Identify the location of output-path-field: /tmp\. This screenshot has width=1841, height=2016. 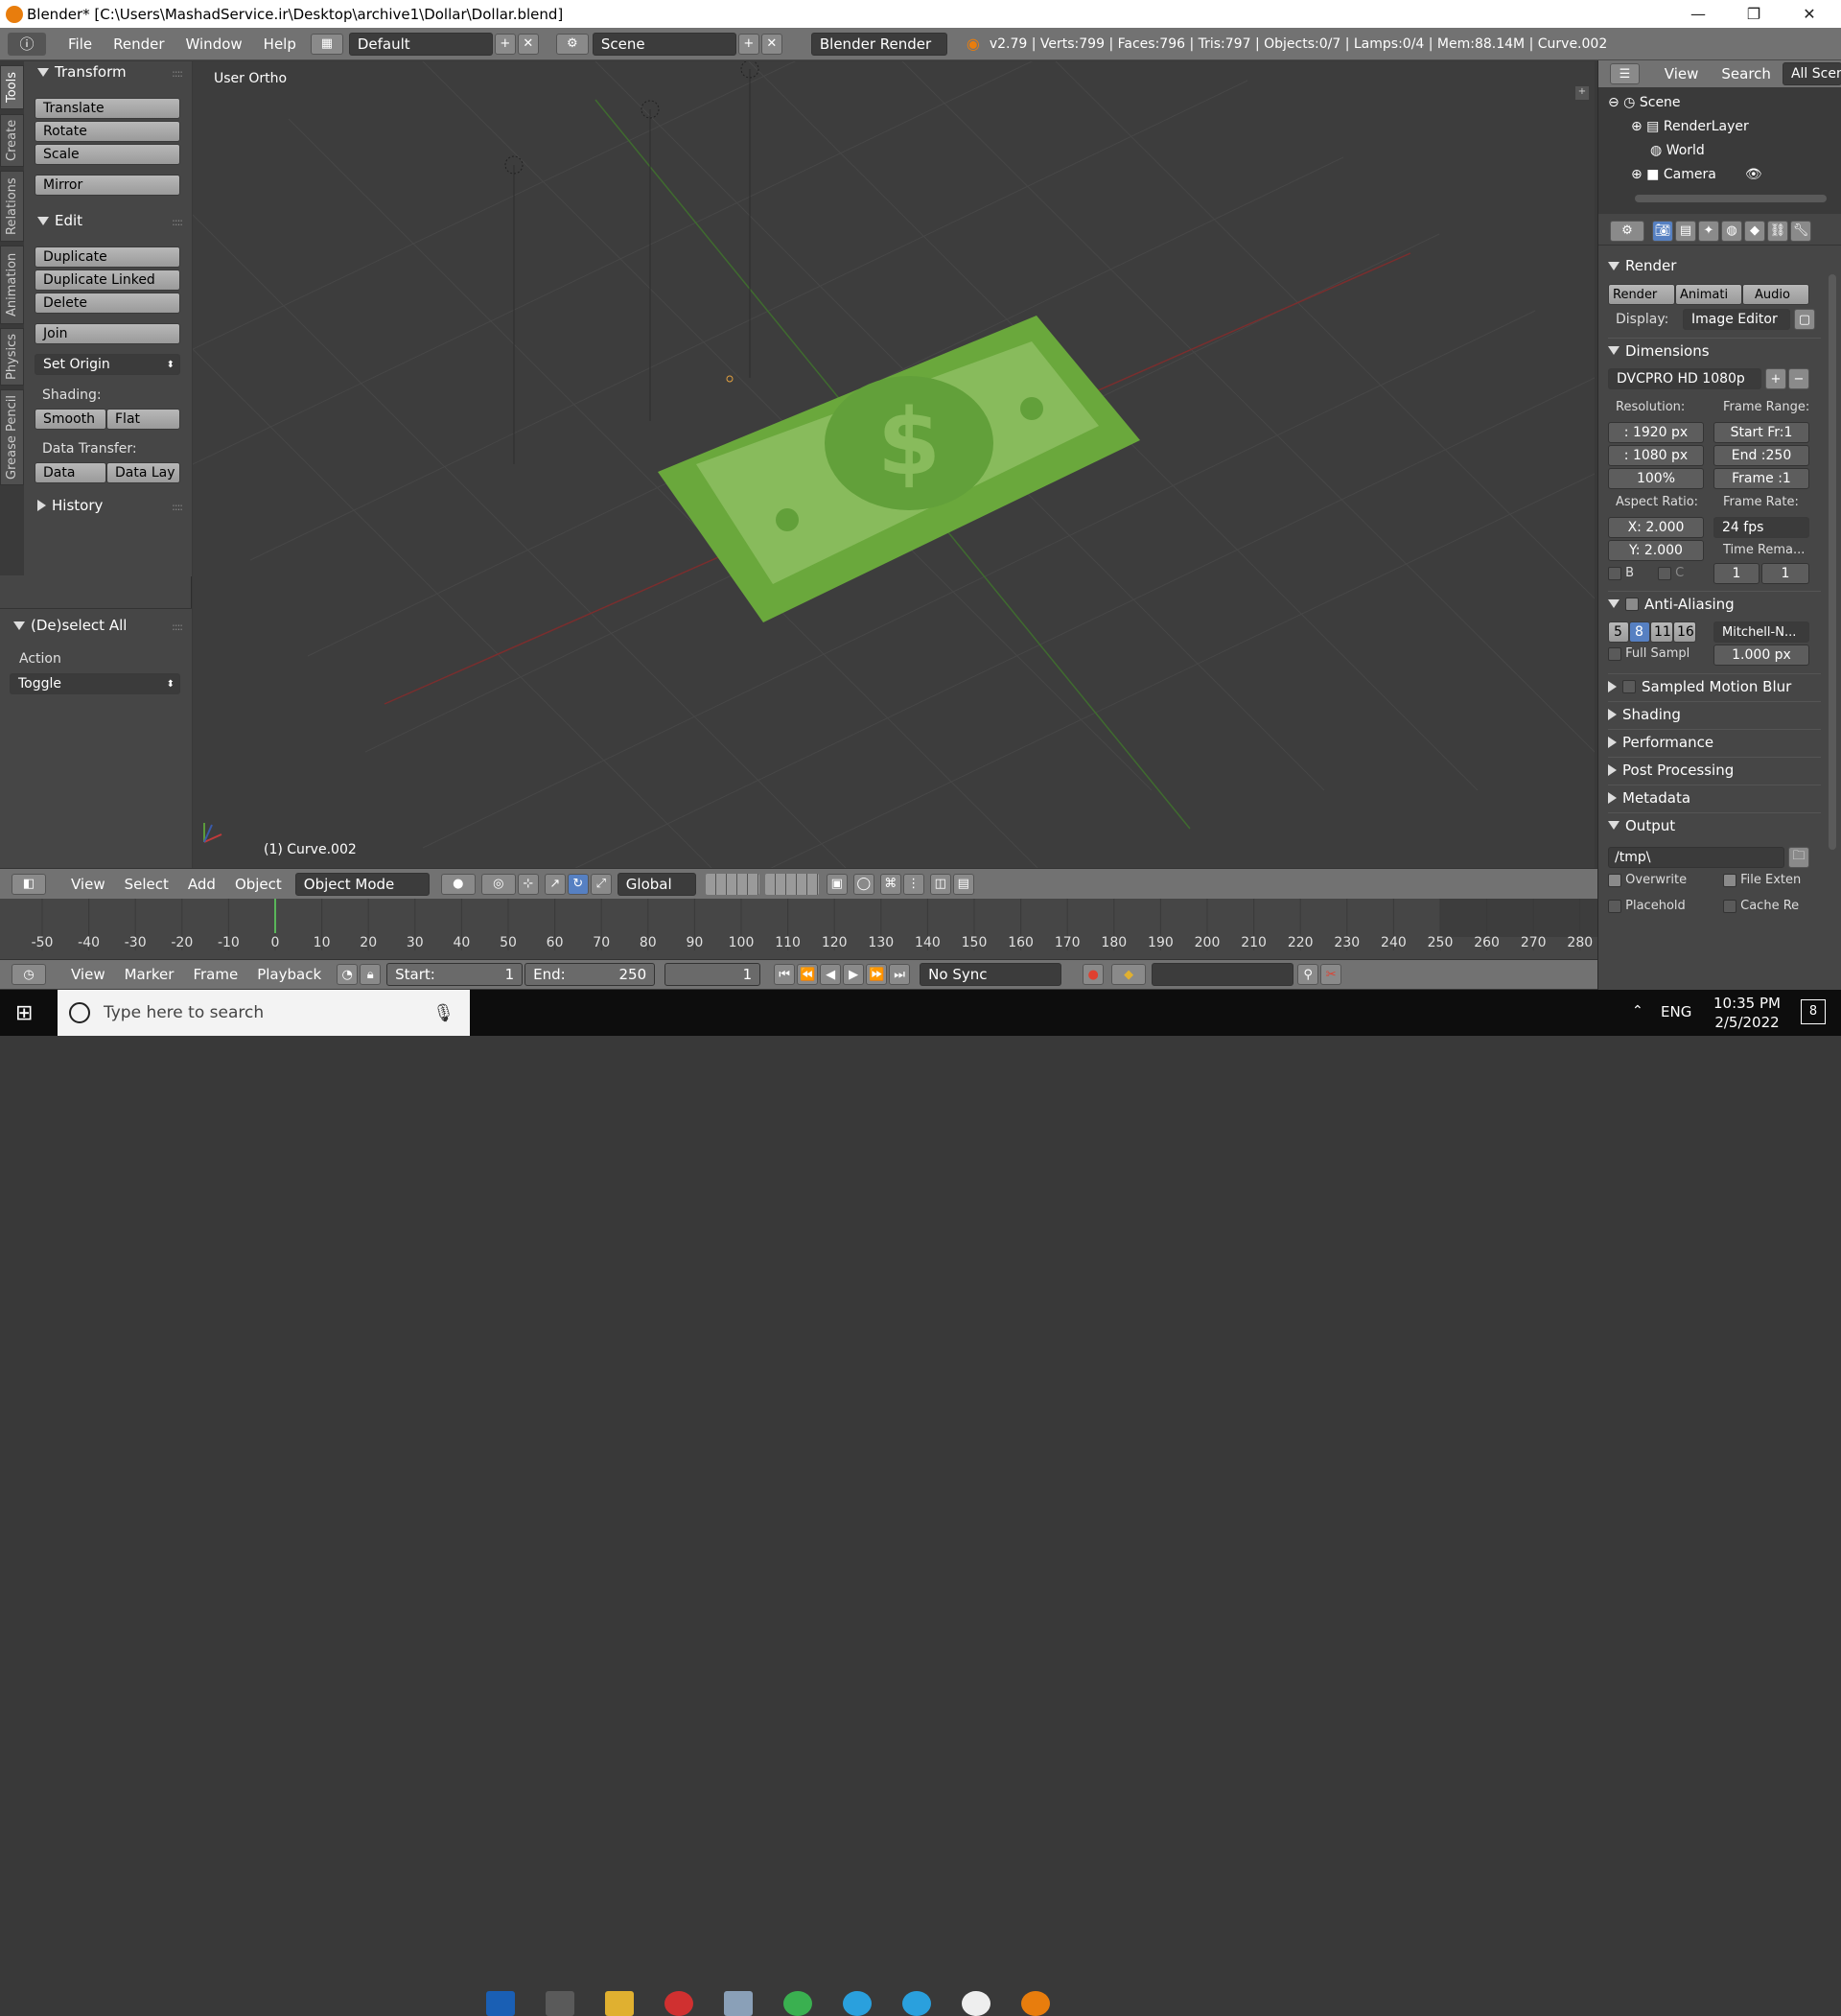
(1696, 857).